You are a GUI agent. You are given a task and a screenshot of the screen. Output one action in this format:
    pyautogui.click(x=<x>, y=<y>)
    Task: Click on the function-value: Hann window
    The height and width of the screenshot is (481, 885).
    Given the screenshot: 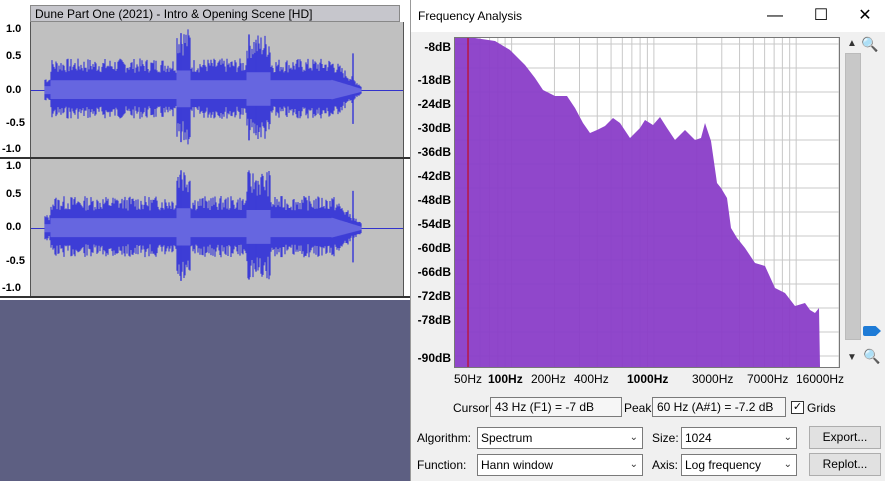 What is the action you would take?
    pyautogui.click(x=517, y=465)
    